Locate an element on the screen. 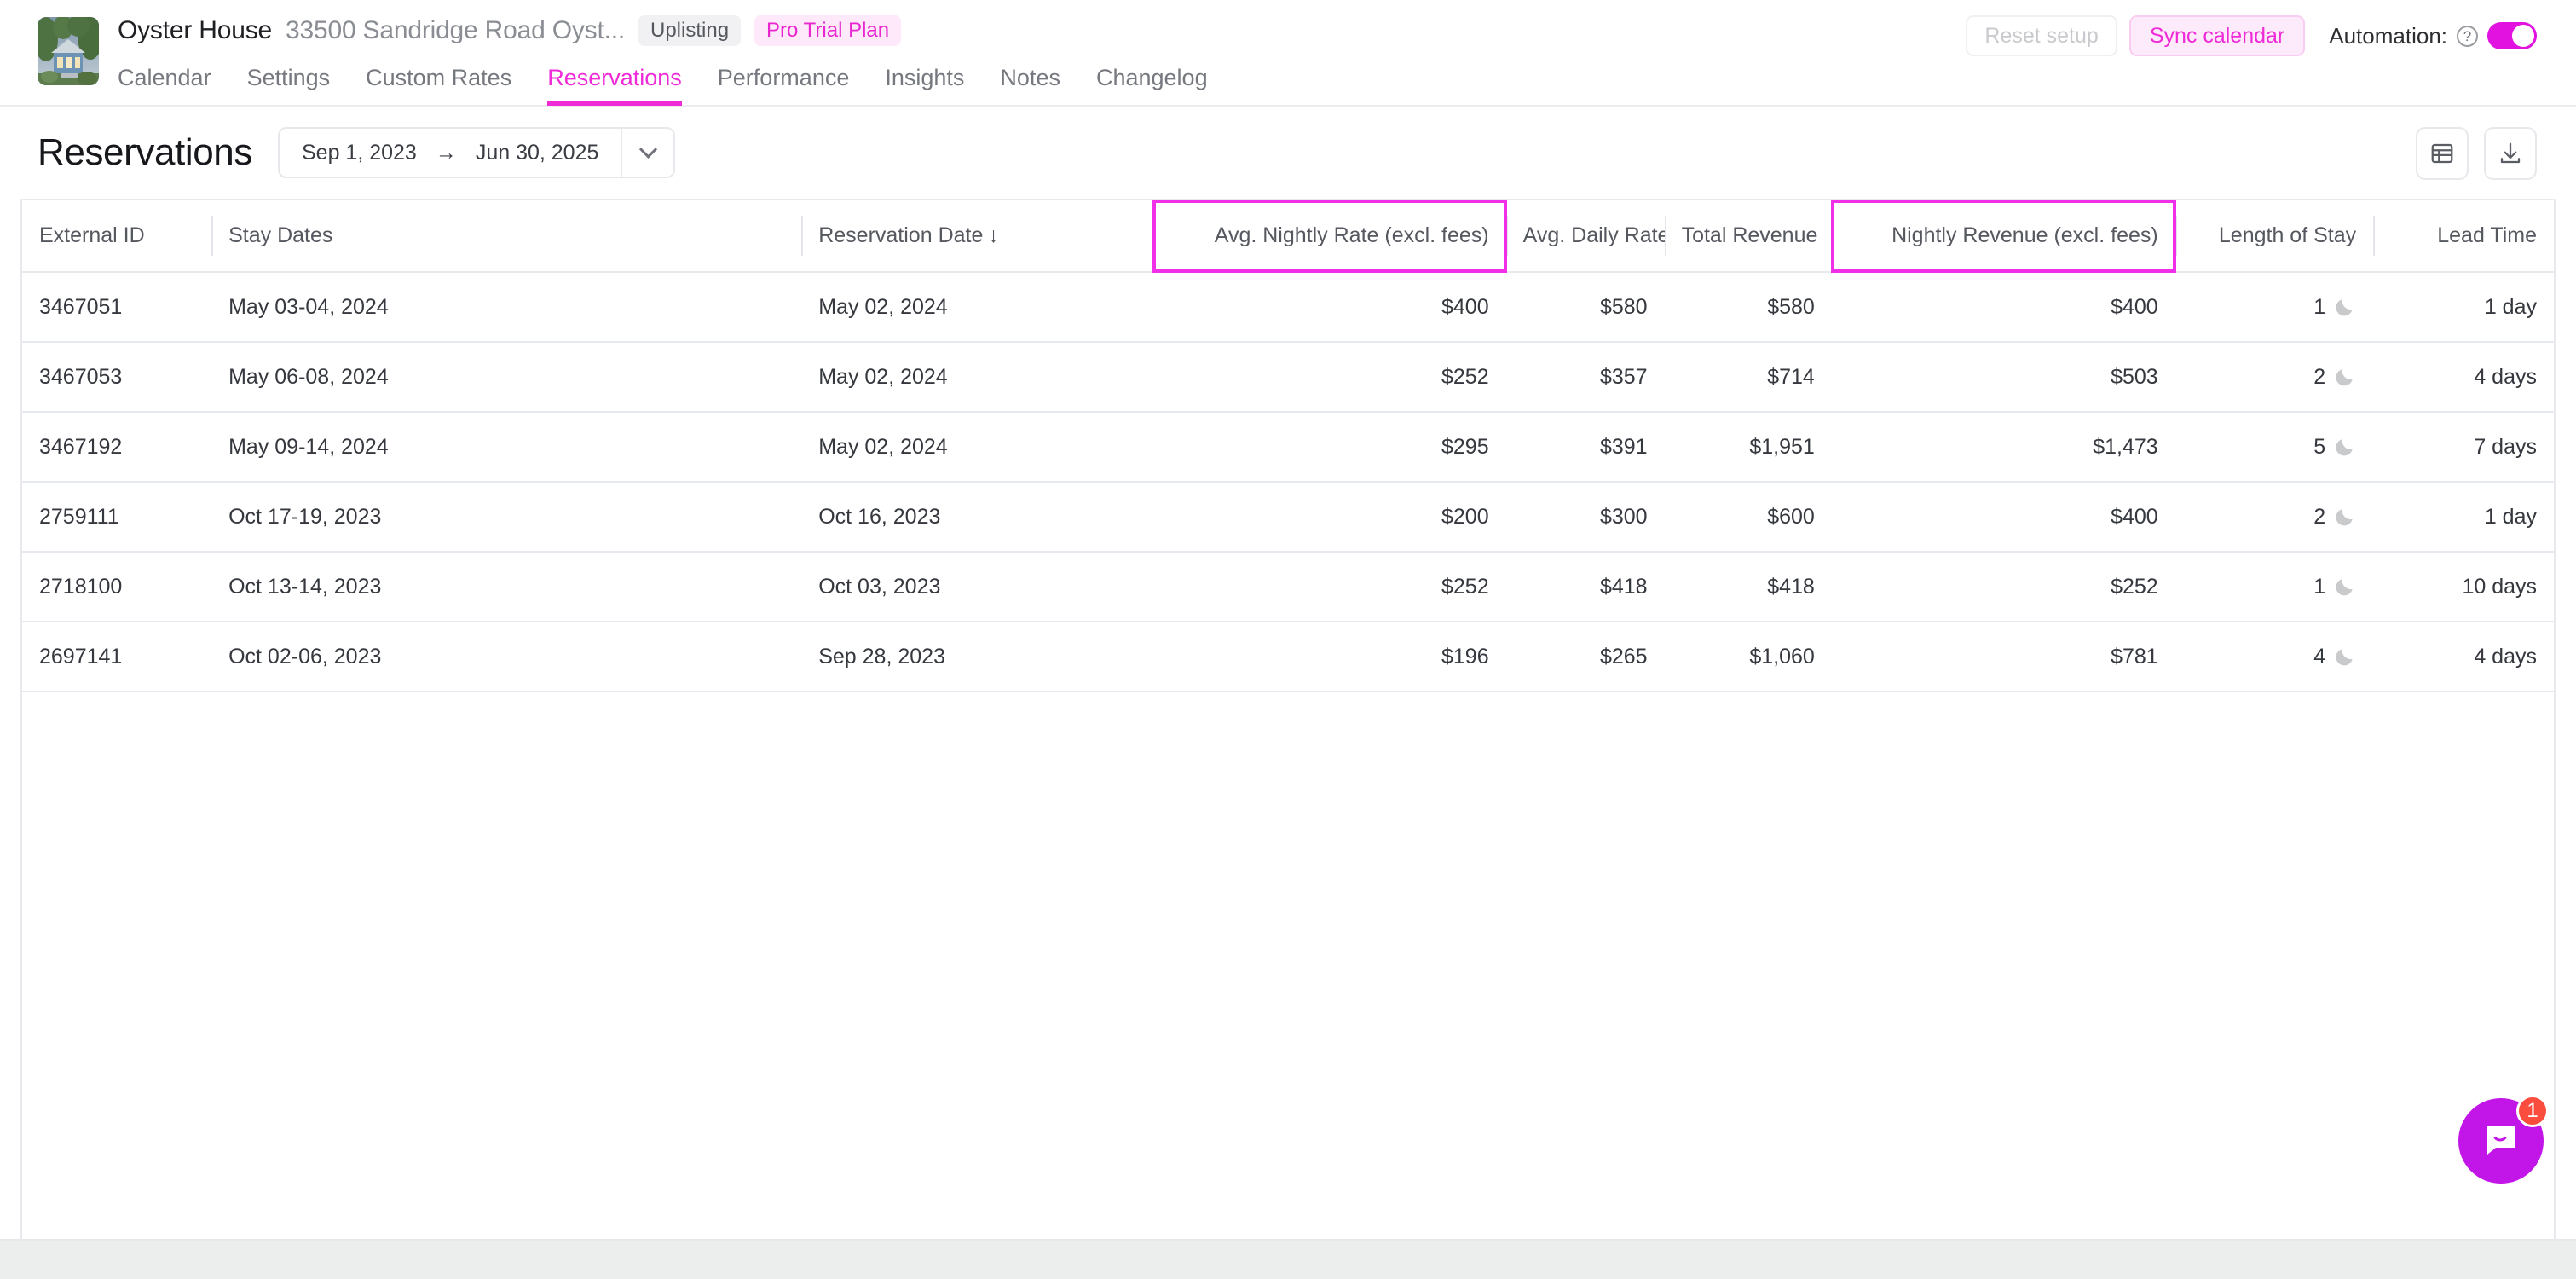  length-of-stay-value: 2 is located at coordinates (2274, 517).